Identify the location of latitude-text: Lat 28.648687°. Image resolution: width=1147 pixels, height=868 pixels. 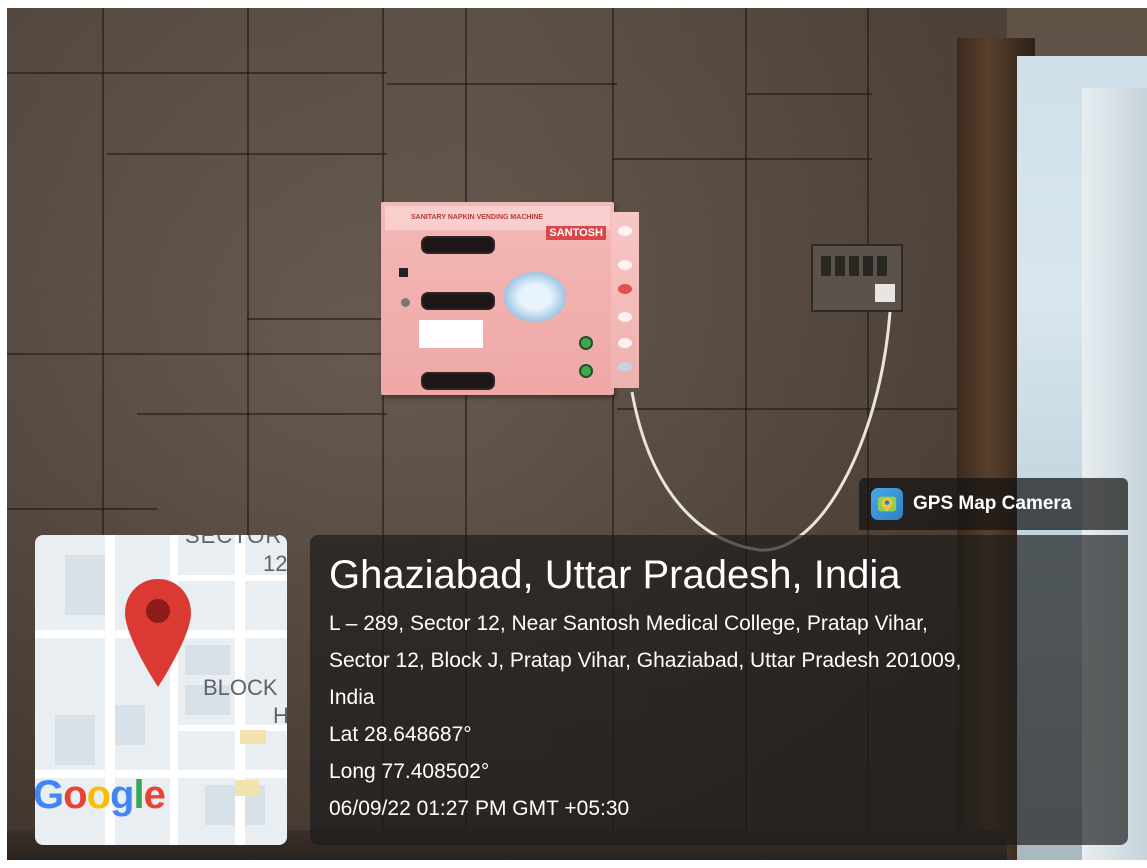
(400, 734).